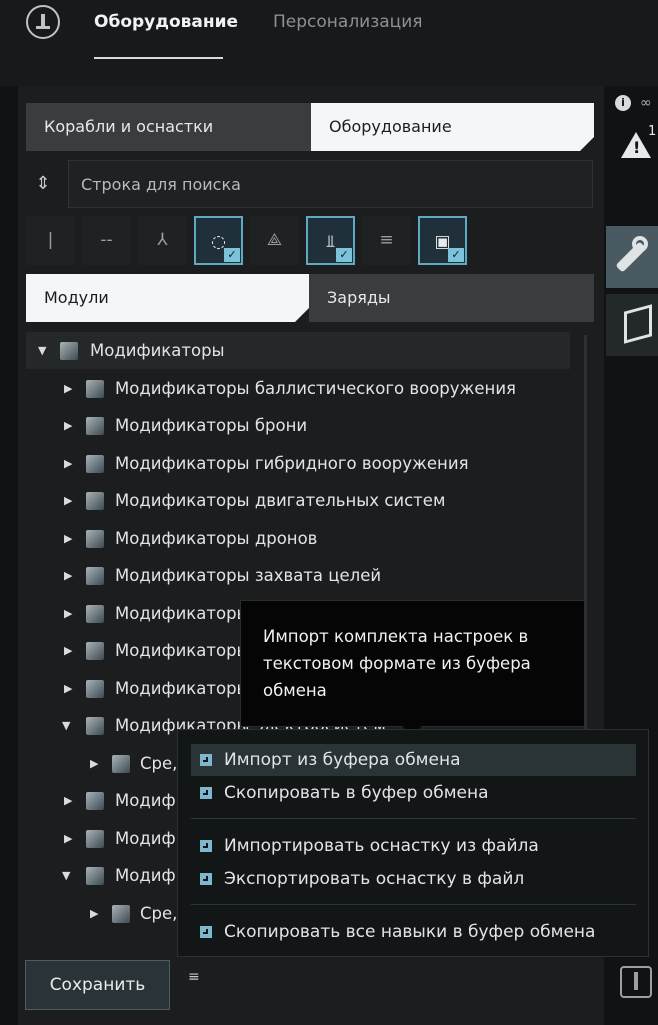  I want to click on tree-row-label: Модификаторы баллистического вооружения, so click(315, 388).